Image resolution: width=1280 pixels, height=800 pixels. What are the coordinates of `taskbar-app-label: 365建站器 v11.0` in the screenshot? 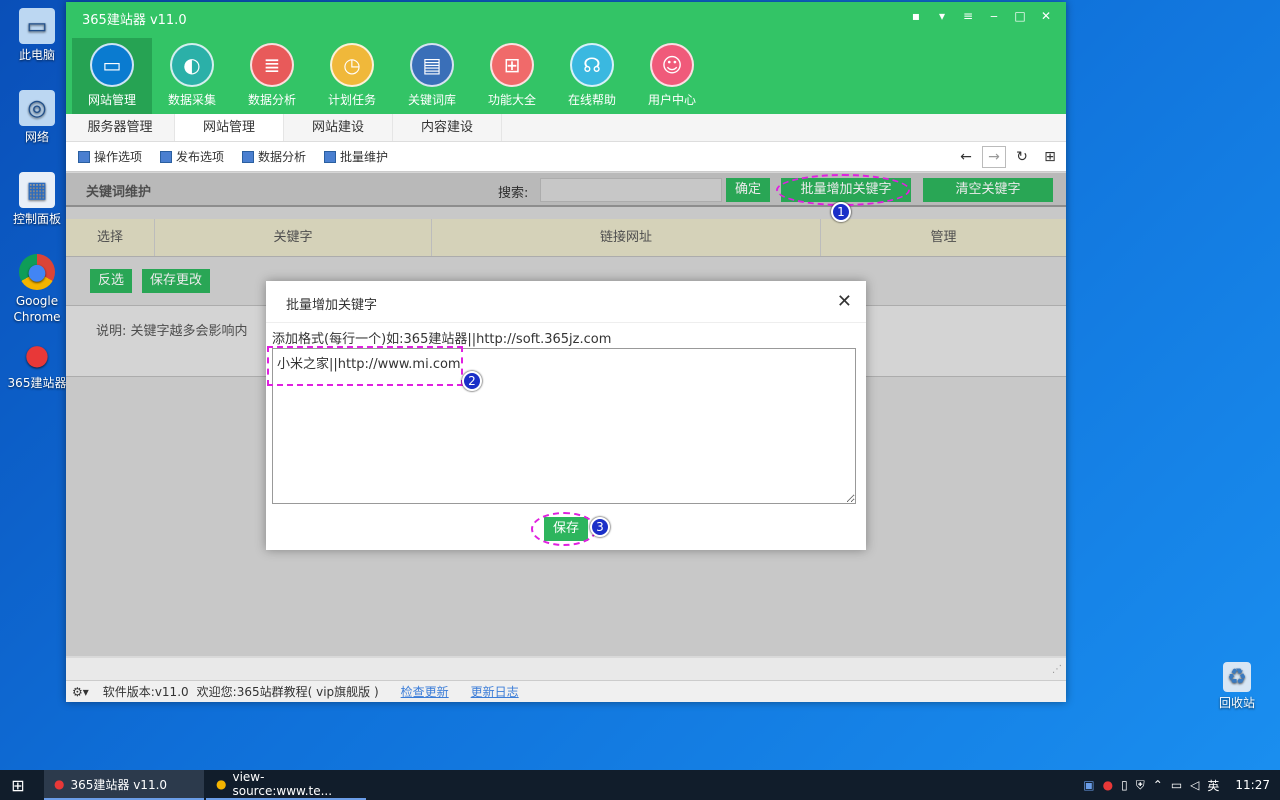 It's located at (119, 784).